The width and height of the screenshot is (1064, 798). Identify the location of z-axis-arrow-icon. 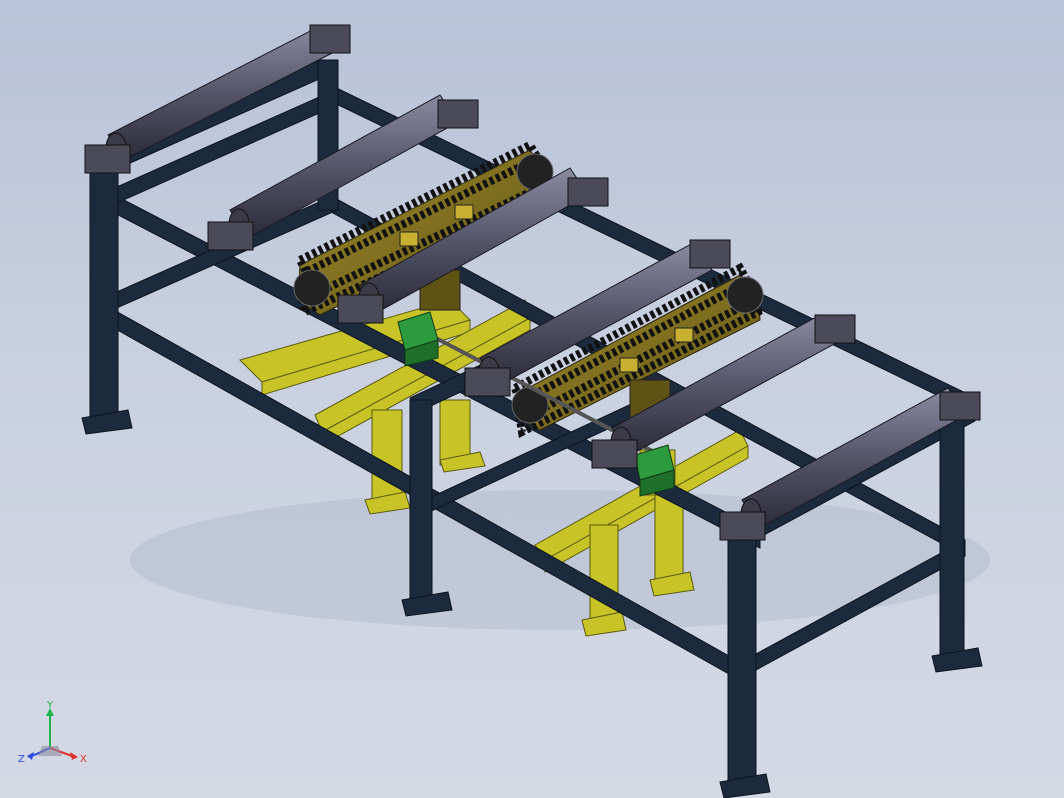
(30, 756).